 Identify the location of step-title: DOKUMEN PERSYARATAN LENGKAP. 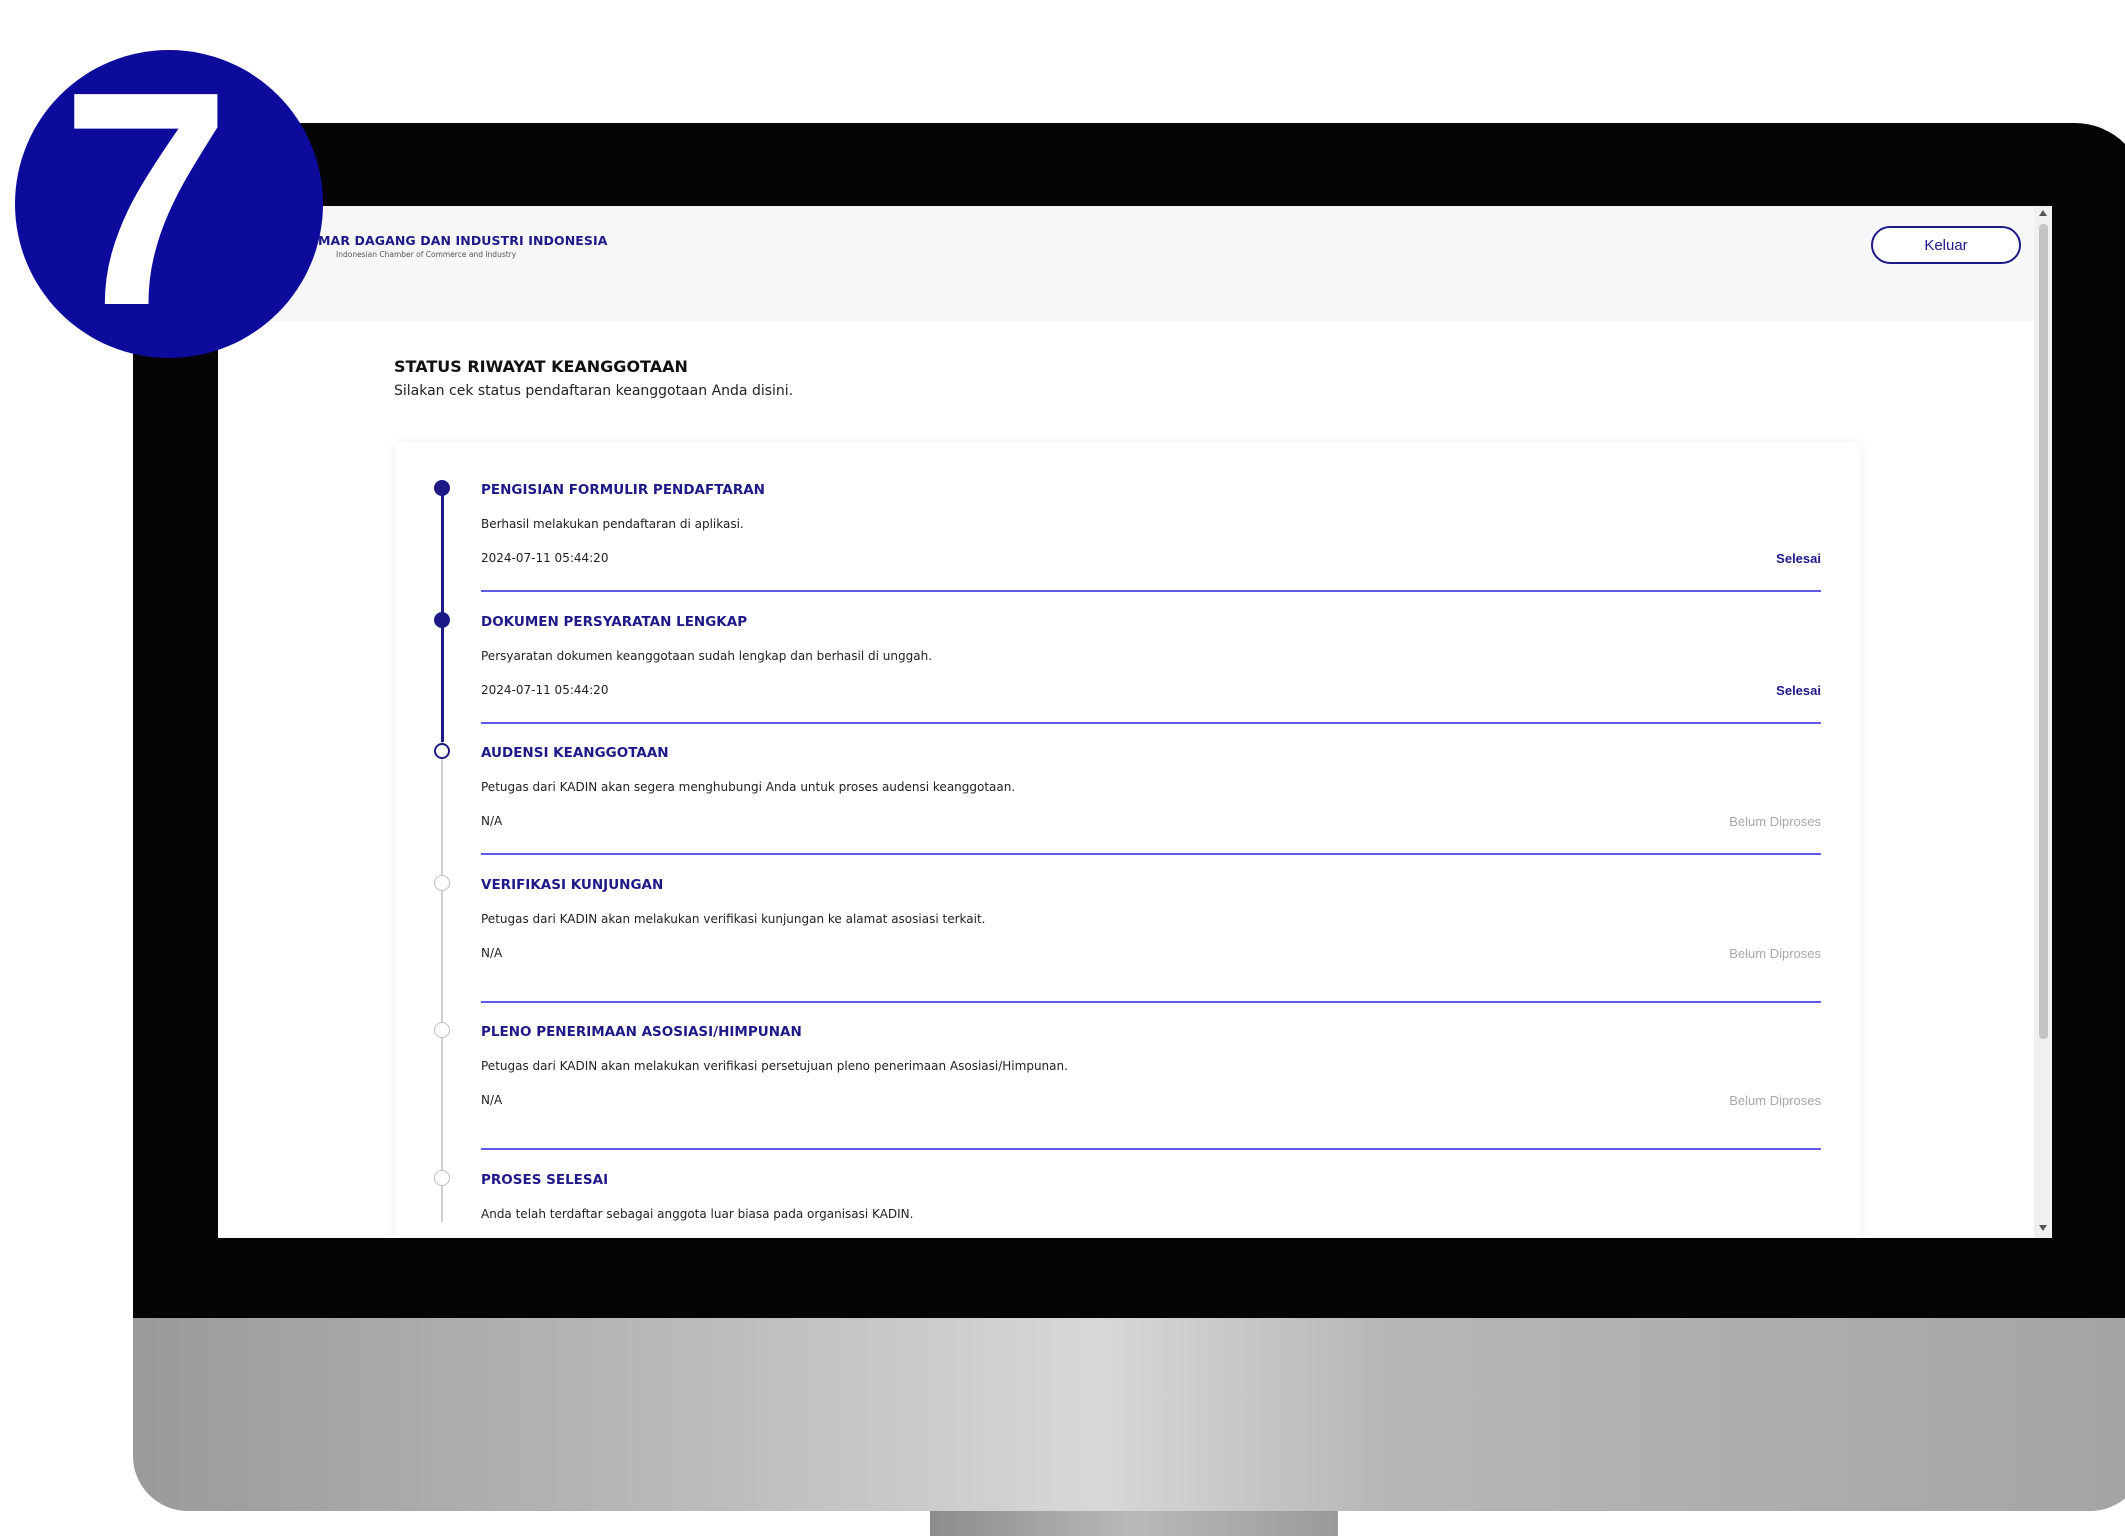
(614, 622).